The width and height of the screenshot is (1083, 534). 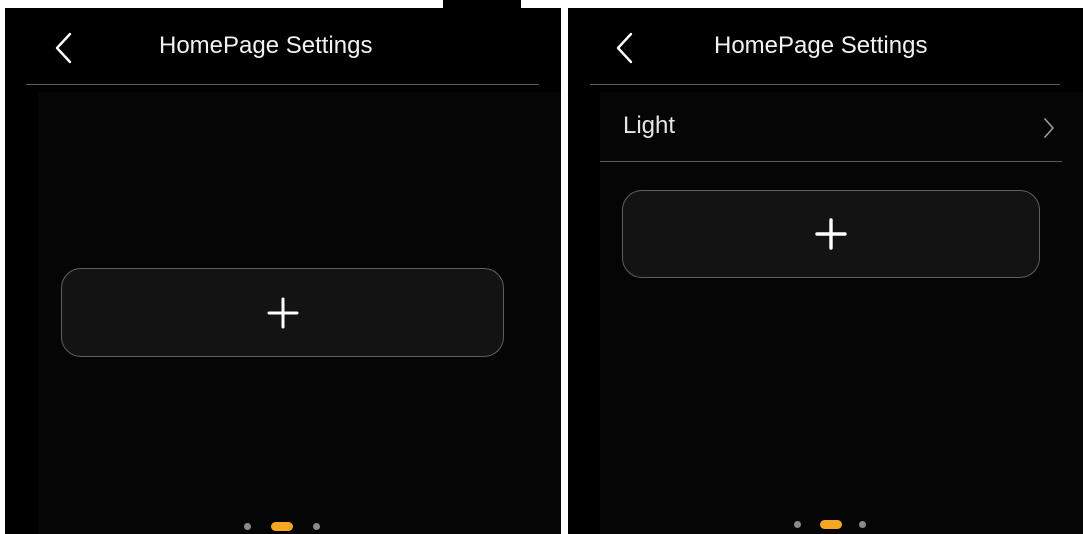 What do you see at coordinates (649, 125) in the screenshot?
I see `list-item-label: Light` at bounding box center [649, 125].